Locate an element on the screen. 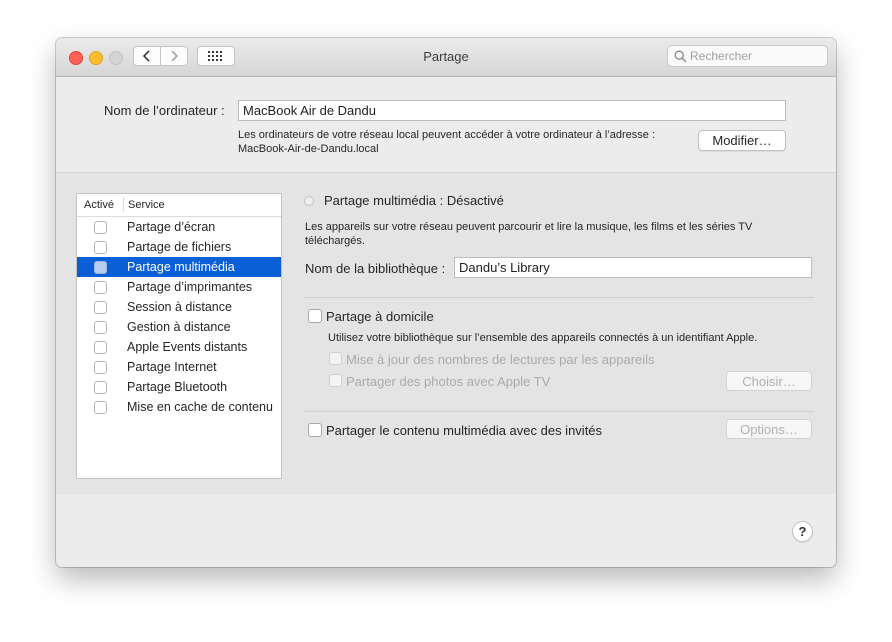 The height and width of the screenshot is (642, 892). service-row: Partage de fichiers is located at coordinates (179, 247).